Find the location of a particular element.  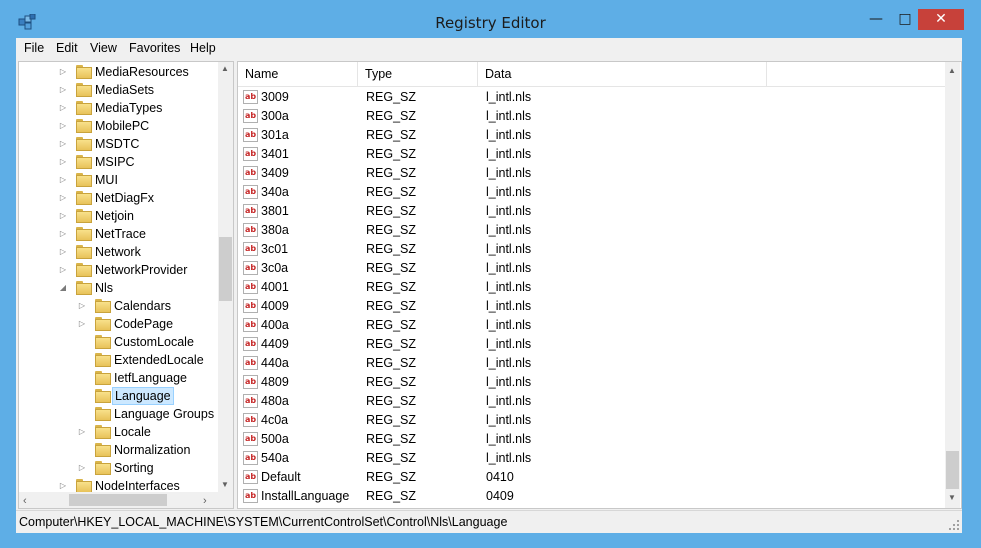

list-row: ab 480a REG_SZ l_intl.nls is located at coordinates (591, 401).